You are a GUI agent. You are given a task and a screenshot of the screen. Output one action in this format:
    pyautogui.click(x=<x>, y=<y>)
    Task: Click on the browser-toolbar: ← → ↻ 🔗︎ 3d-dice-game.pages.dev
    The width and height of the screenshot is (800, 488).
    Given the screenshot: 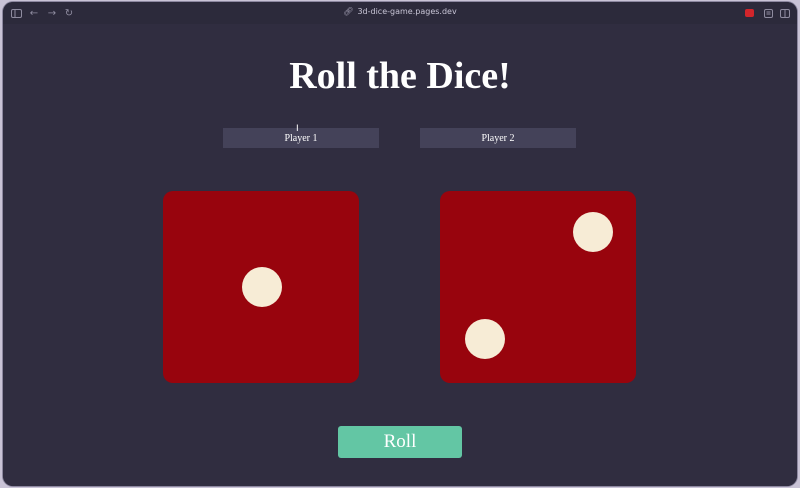 What is the action you would take?
    pyautogui.click(x=400, y=13)
    